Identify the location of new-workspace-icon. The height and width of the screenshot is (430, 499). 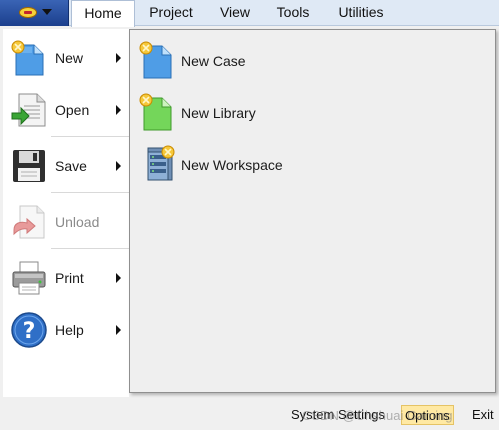
(161, 163).